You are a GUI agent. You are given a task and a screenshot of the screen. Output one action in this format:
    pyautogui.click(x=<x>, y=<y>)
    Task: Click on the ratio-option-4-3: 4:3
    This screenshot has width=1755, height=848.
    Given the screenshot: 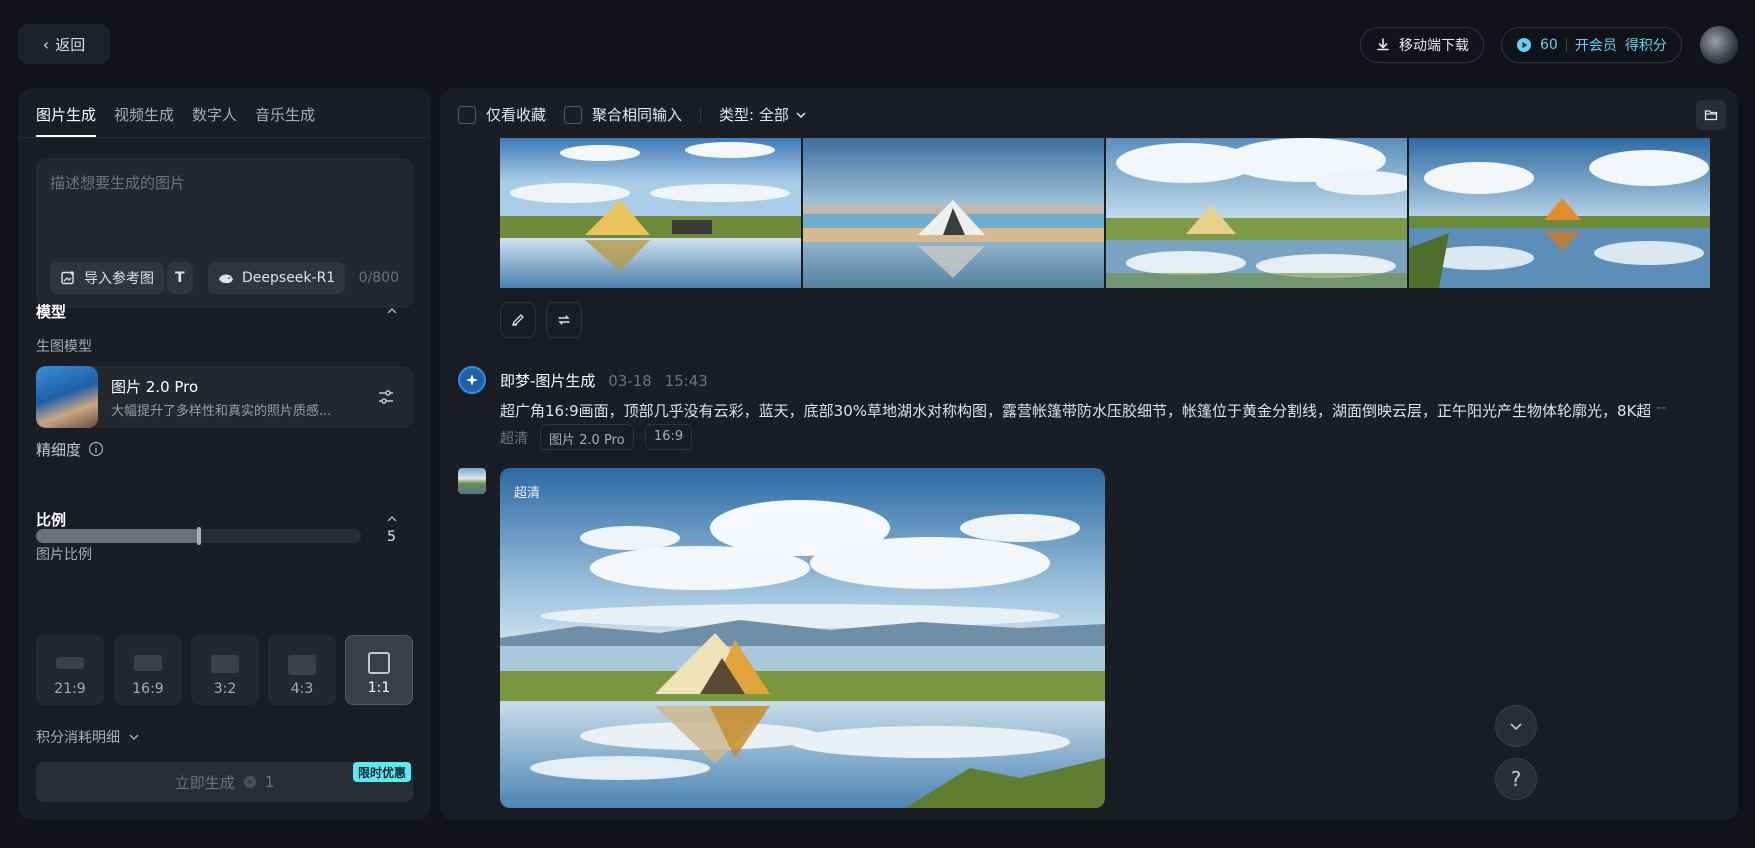 What is the action you would take?
    pyautogui.click(x=302, y=670)
    